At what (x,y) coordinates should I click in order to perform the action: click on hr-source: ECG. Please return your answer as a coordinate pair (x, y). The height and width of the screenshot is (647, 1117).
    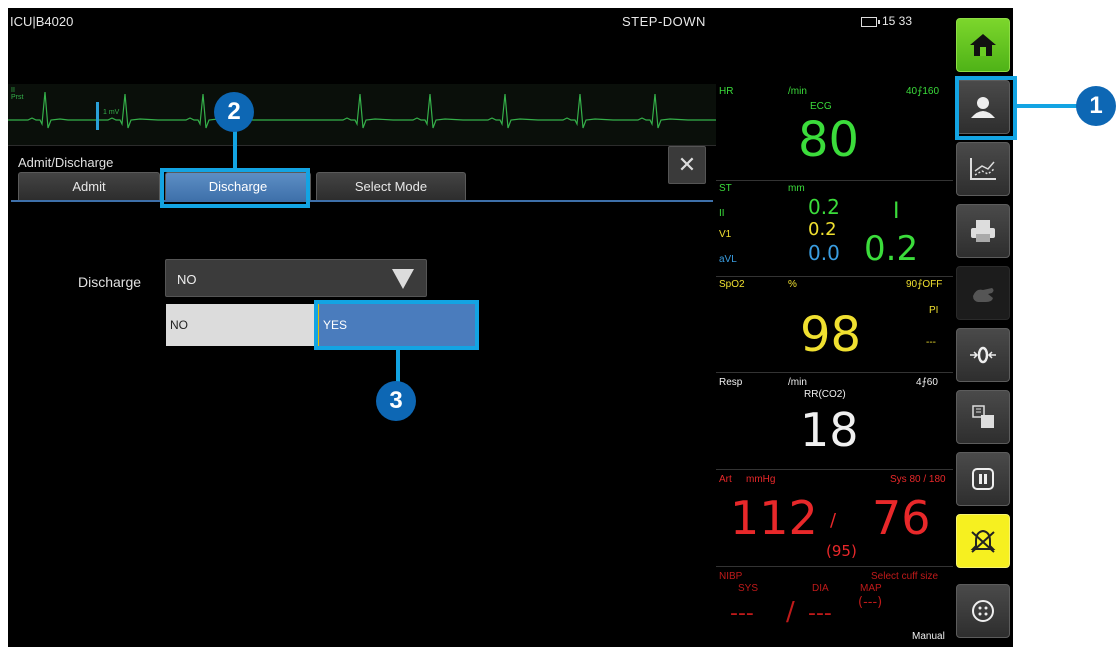
    Looking at the image, I should click on (821, 106).